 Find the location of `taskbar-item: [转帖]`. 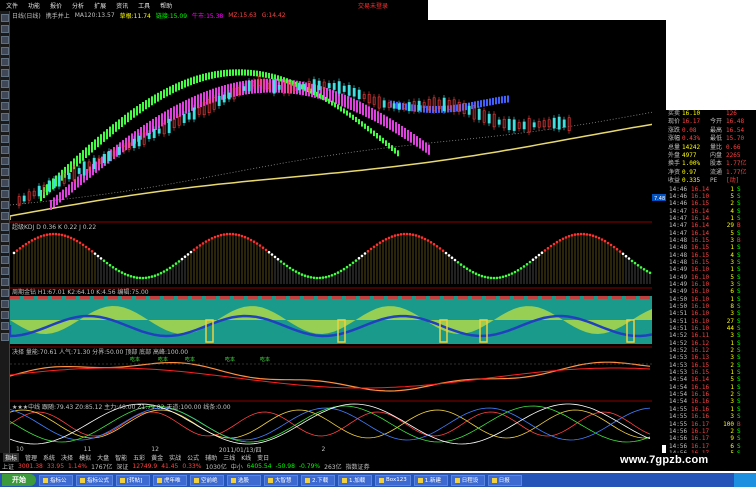

taskbar-item: [转帖] is located at coordinates (133, 480).